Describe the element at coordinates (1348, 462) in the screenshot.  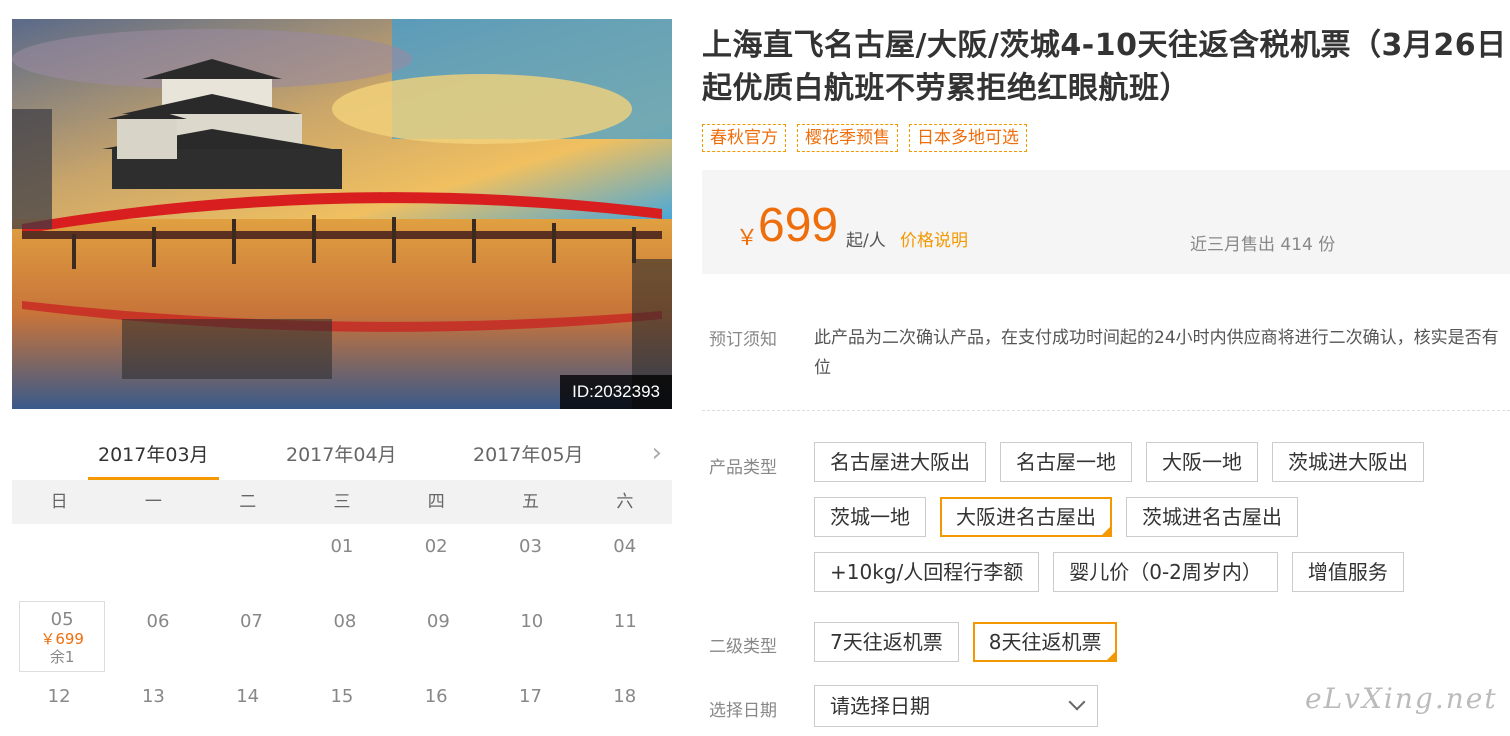
I see `option-button: 茨城进大阪出` at that location.